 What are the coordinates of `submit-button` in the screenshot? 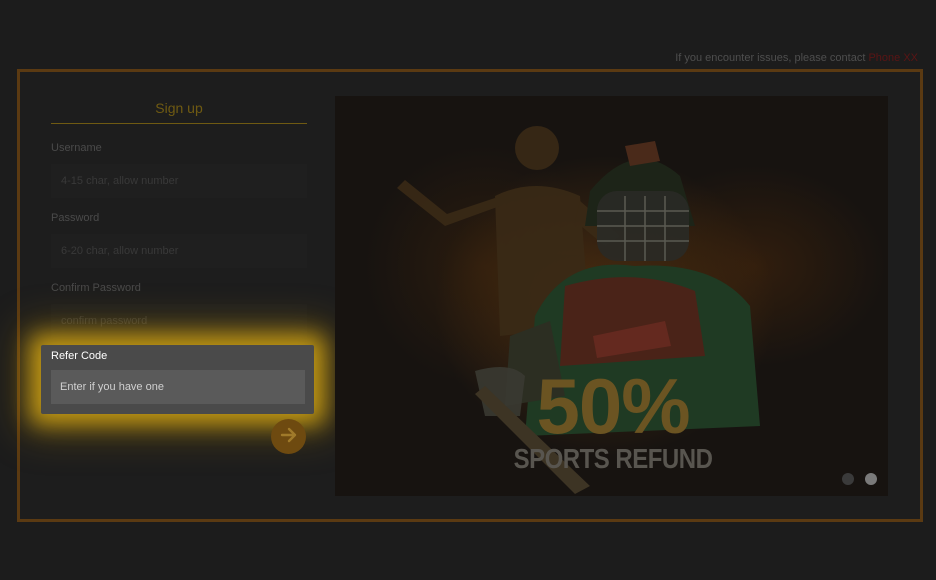 It's located at (288, 436).